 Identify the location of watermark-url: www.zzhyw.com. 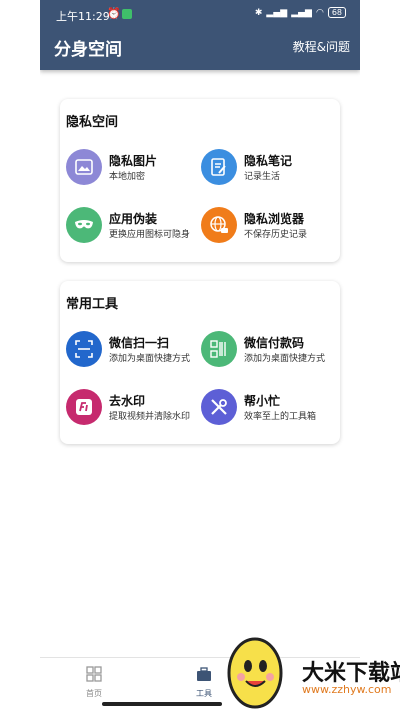
(347, 689).